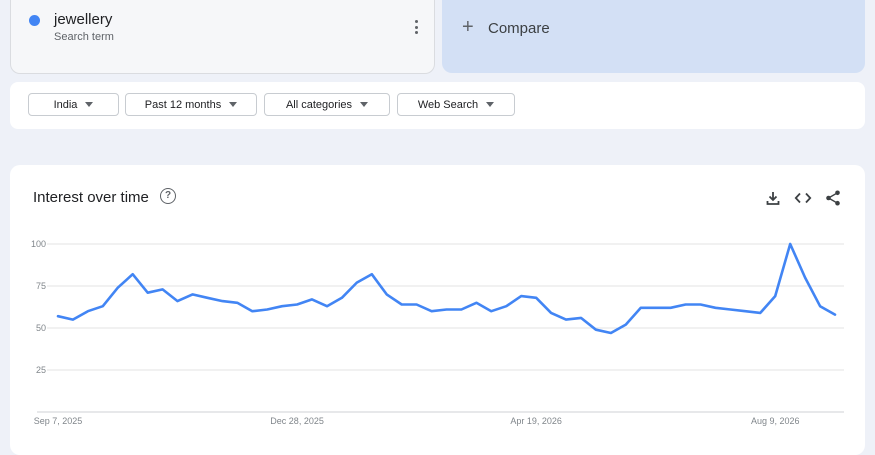 Image resolution: width=875 pixels, height=455 pixels. Describe the element at coordinates (41, 286) in the screenshot. I see `y-tick-label: 75` at that location.